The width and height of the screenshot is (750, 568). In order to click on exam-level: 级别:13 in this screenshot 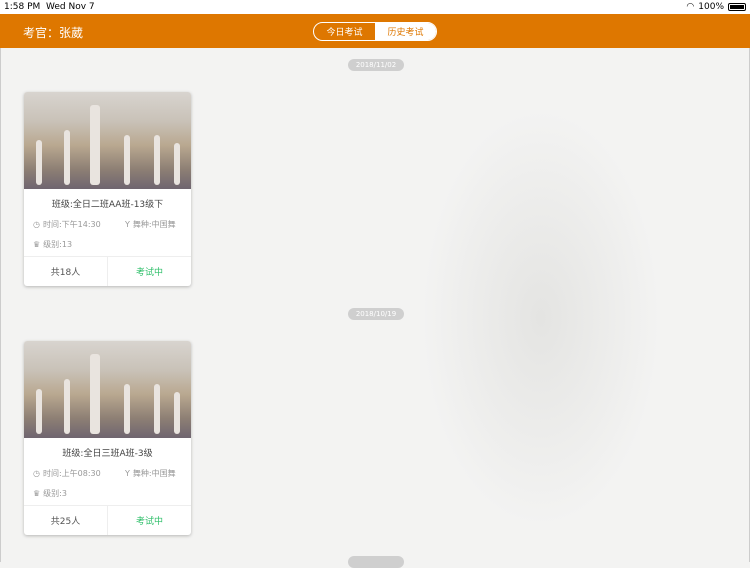, I will do `click(58, 244)`.